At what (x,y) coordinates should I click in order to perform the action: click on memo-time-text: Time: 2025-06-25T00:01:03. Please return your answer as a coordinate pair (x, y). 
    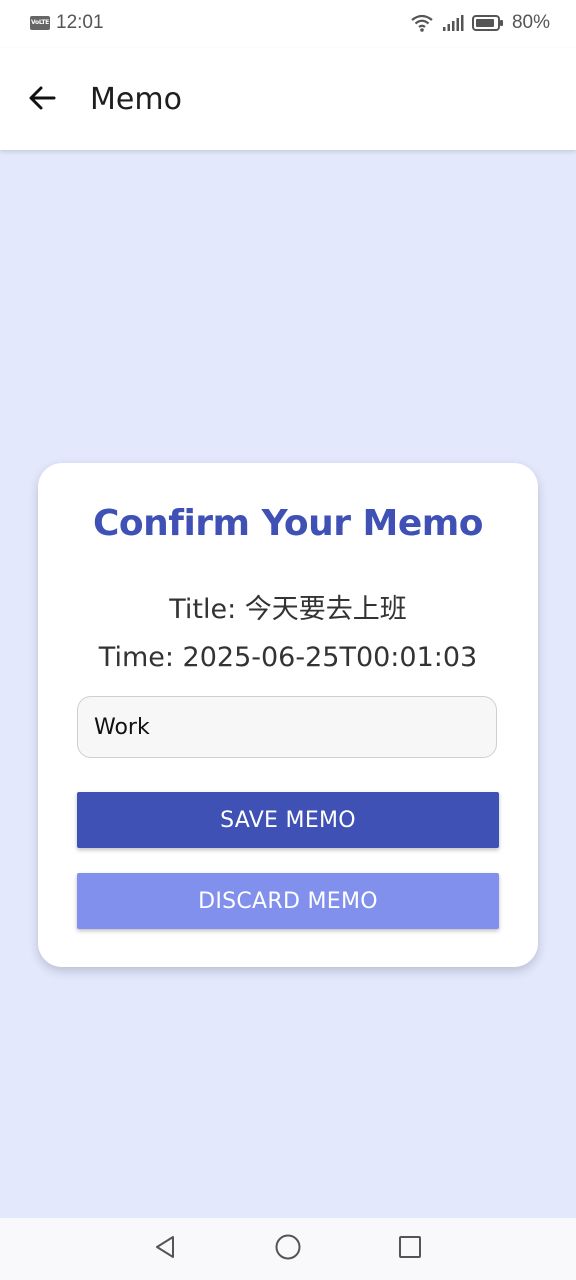
    Looking at the image, I should click on (288, 657).